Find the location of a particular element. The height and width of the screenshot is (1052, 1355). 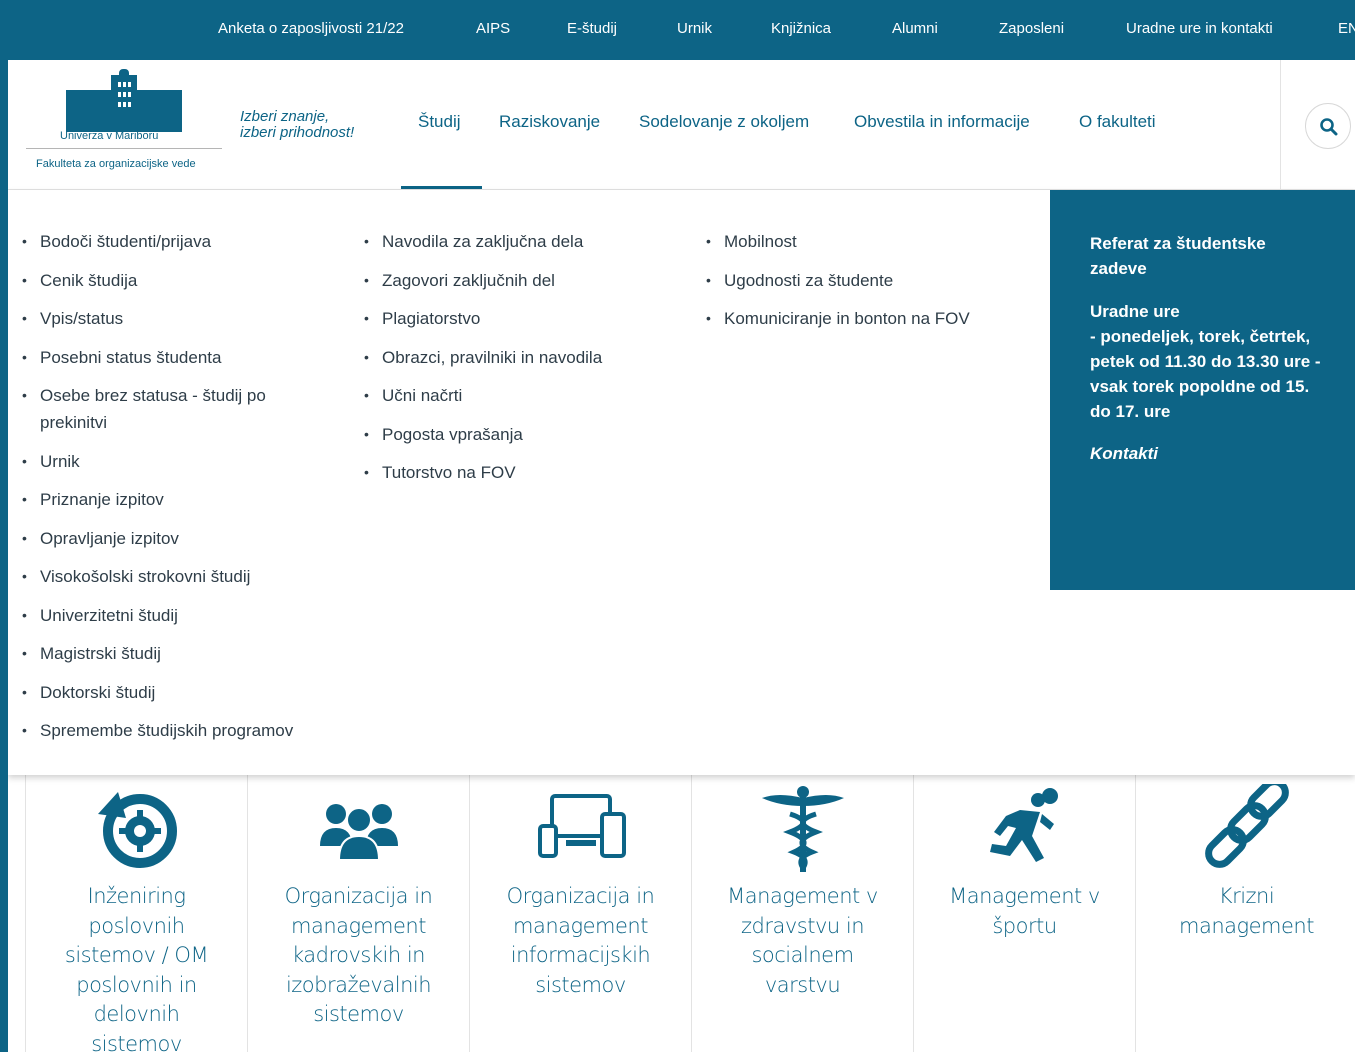

nav-item-studij: Študij is located at coordinates (439, 122).